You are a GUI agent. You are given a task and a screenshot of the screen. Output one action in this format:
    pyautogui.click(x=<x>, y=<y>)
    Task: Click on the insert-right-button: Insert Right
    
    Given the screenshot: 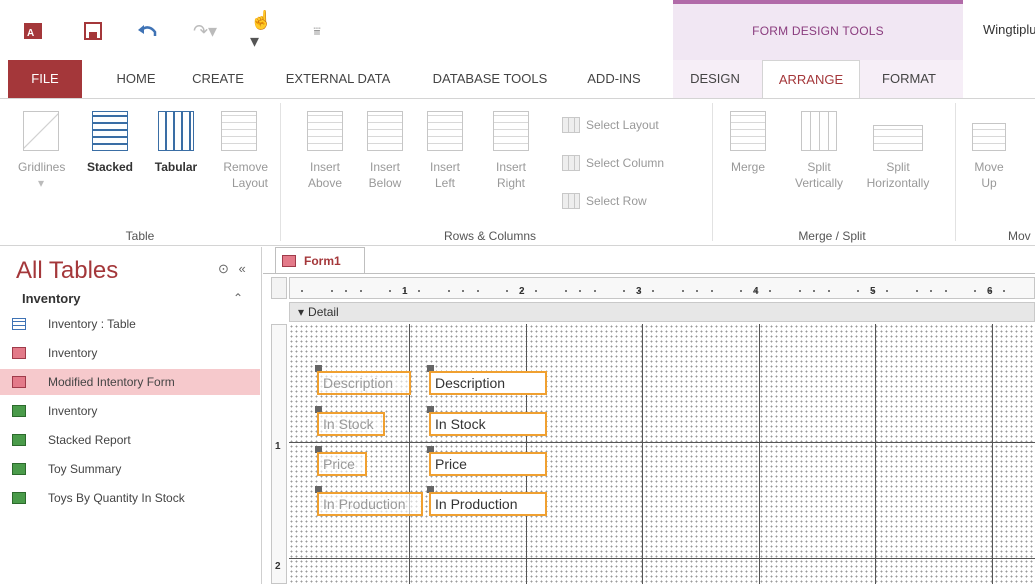 What is the action you would take?
    pyautogui.click(x=511, y=151)
    